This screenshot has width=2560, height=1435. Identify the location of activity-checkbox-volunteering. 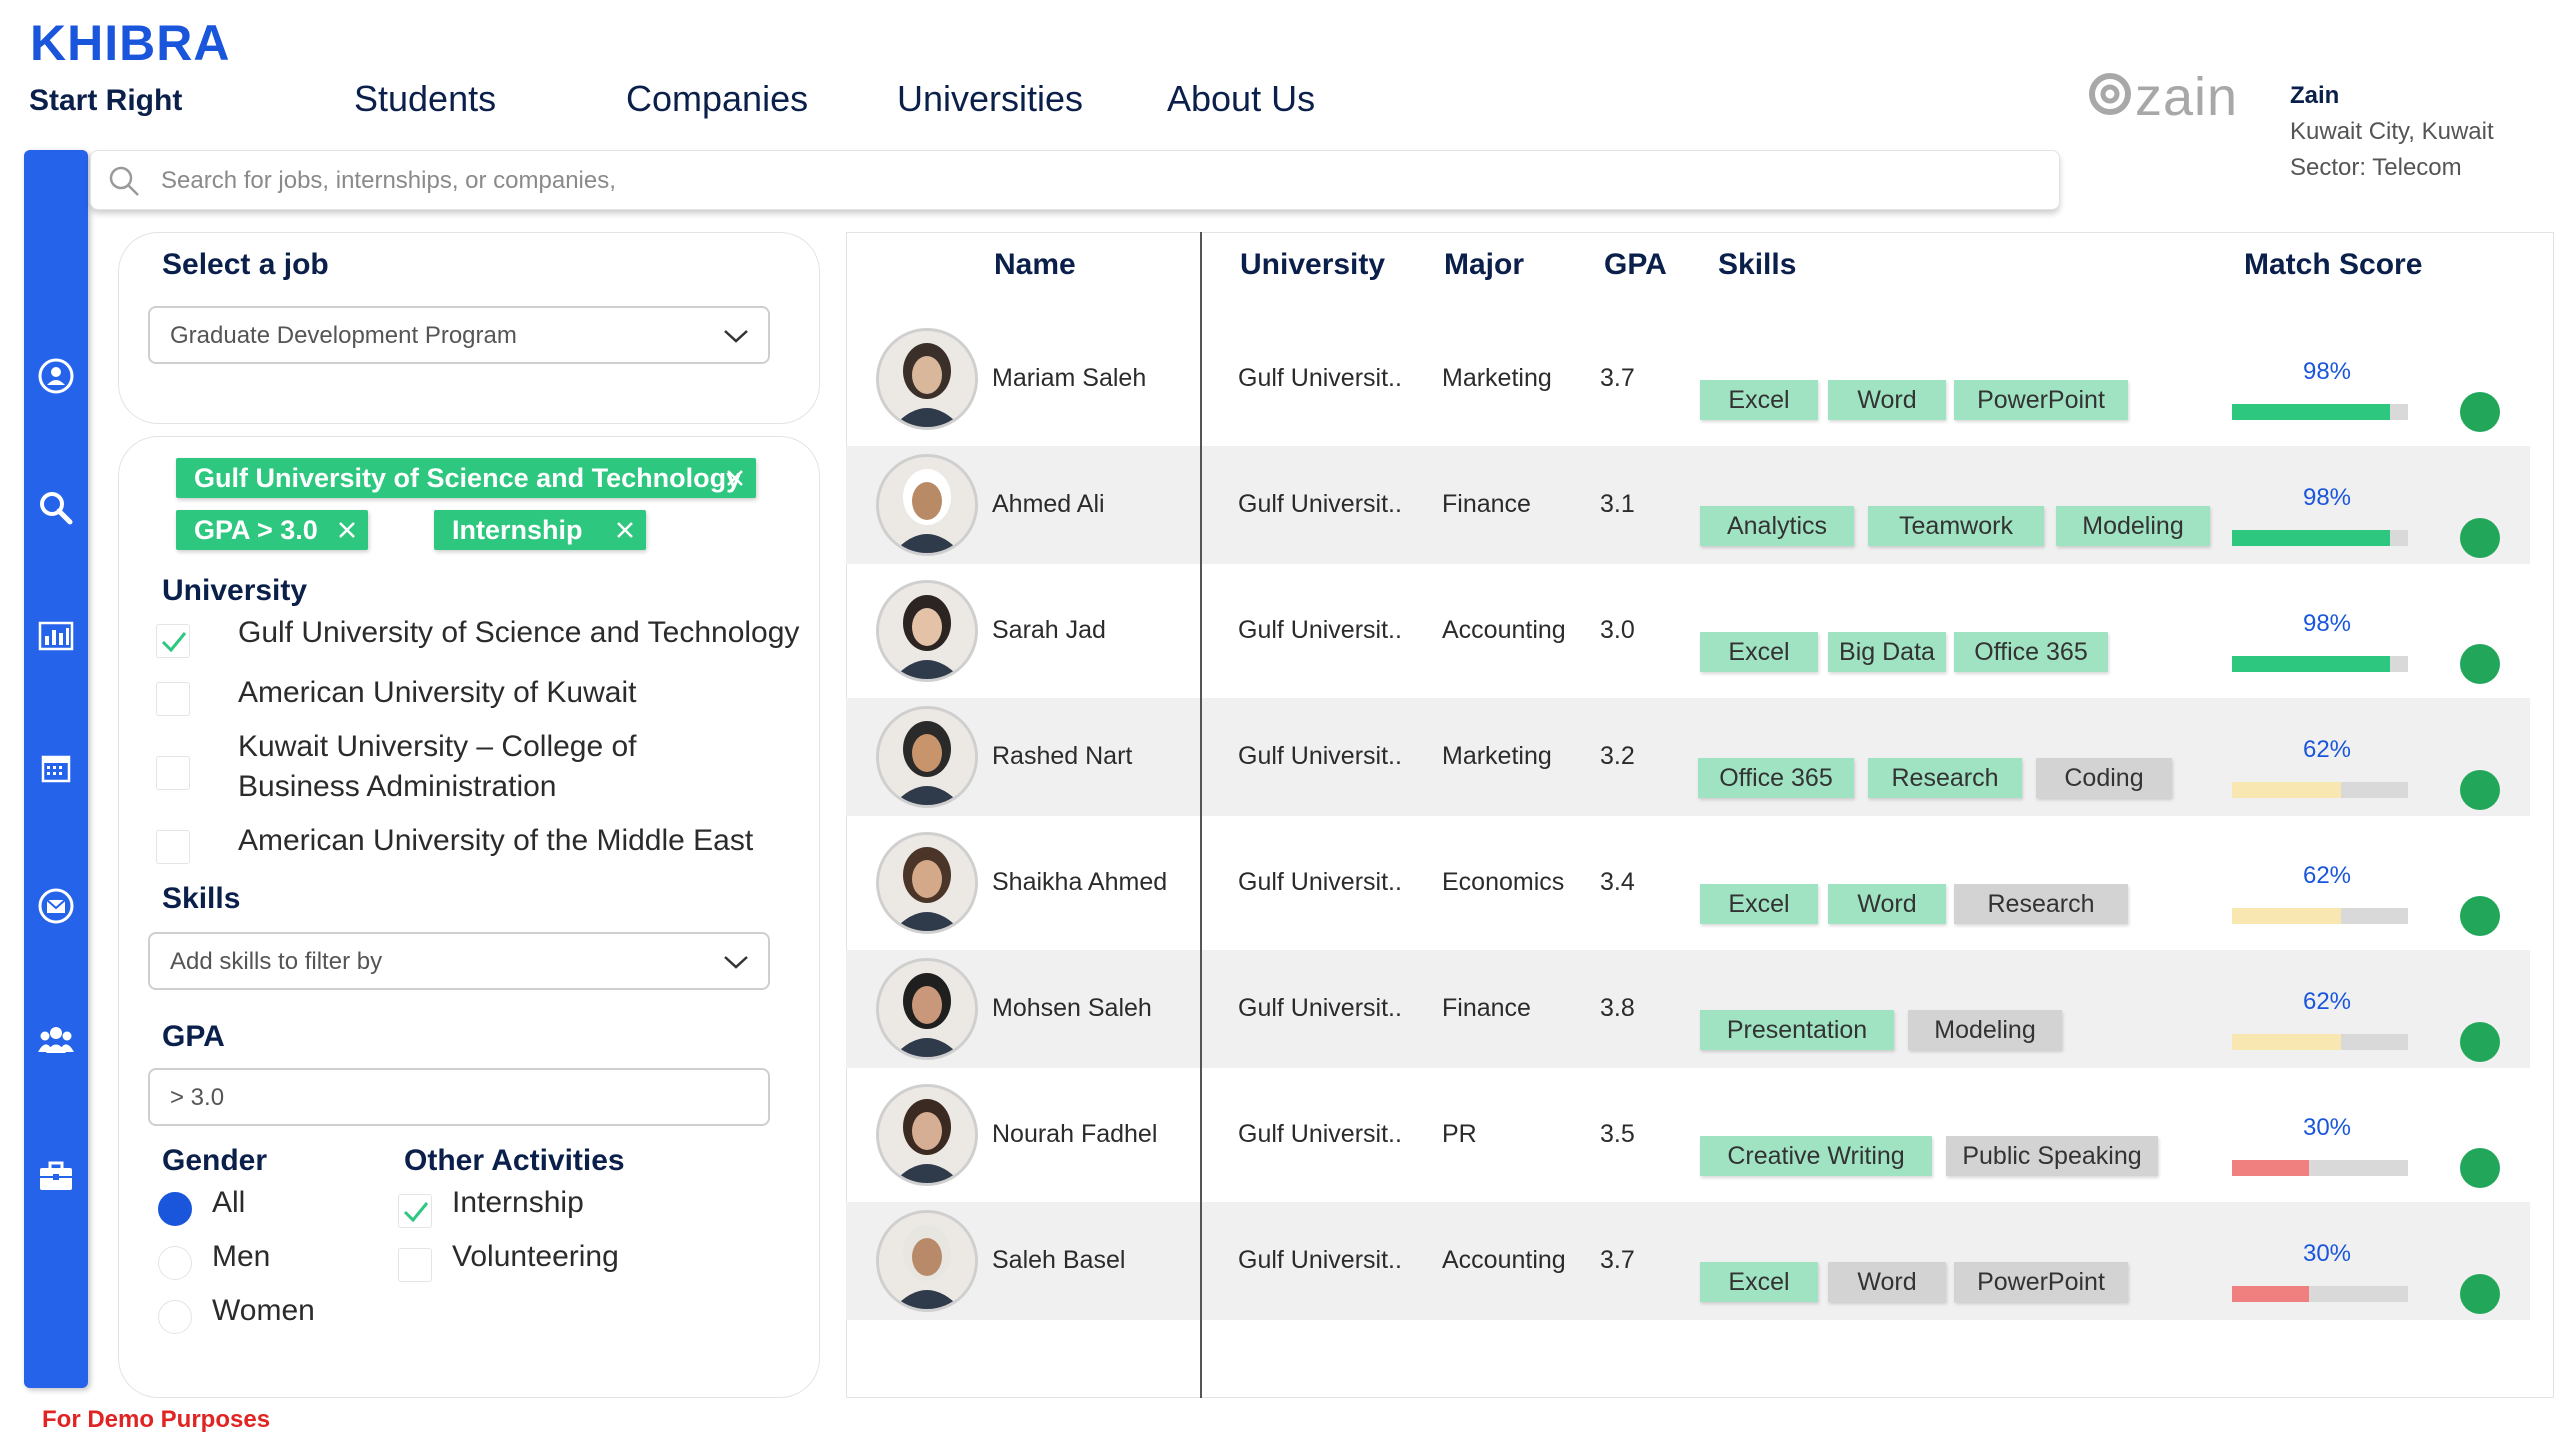
(415, 1265).